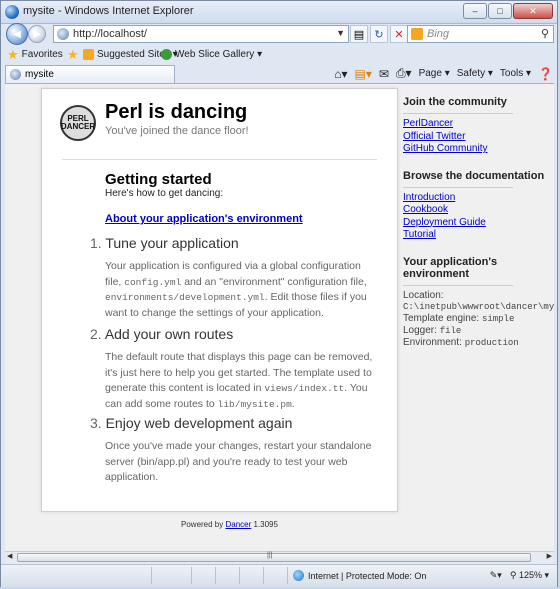  What do you see at coordinates (384, 74) in the screenshot?
I see `mail-icon: ✉` at bounding box center [384, 74].